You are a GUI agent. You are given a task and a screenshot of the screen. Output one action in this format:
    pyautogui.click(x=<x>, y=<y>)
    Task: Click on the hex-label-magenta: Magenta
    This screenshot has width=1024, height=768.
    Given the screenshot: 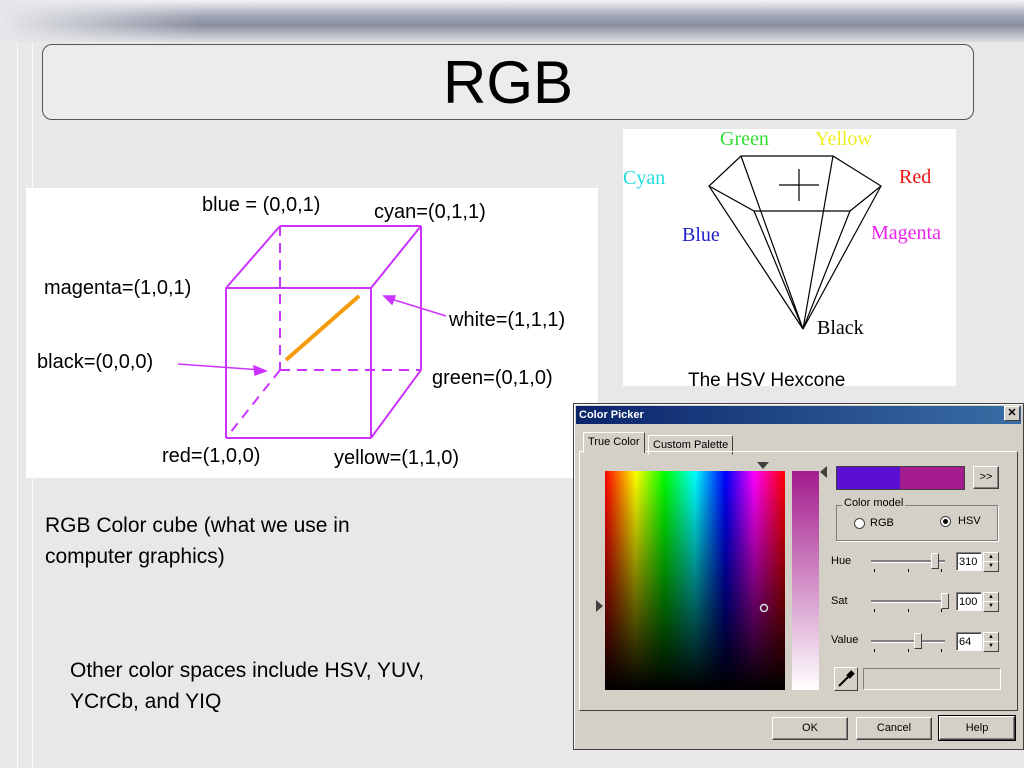 What is the action you would take?
    pyautogui.click(x=906, y=233)
    